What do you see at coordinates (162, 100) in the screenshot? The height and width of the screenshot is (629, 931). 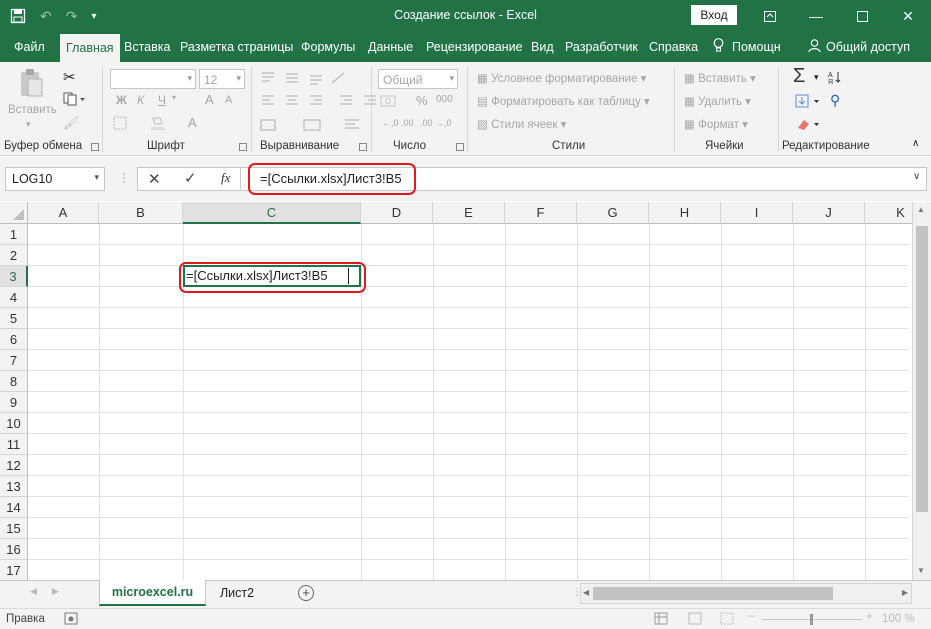 I see `underline-button: Ч` at bounding box center [162, 100].